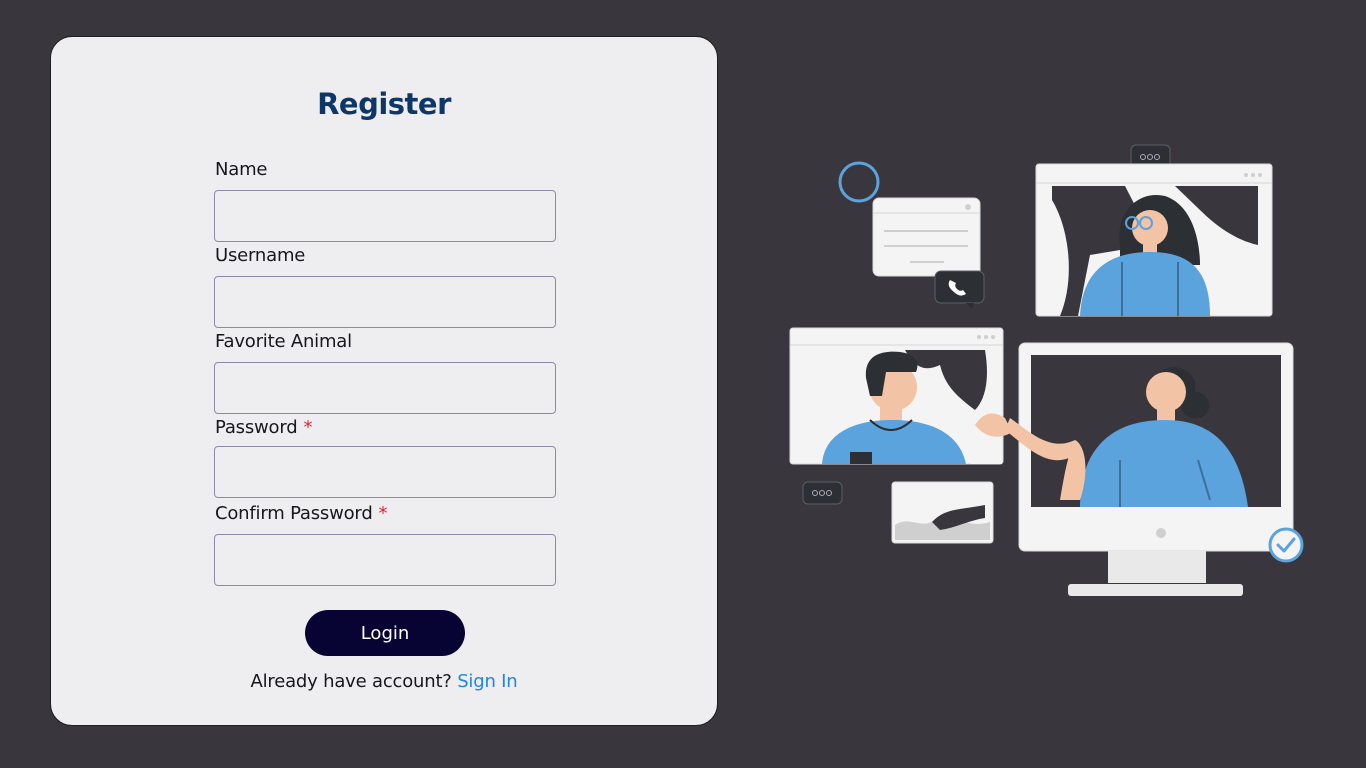 This screenshot has width=1366, height=768. Describe the element at coordinates (859, 182) in the screenshot. I see `decorative-ring` at that location.